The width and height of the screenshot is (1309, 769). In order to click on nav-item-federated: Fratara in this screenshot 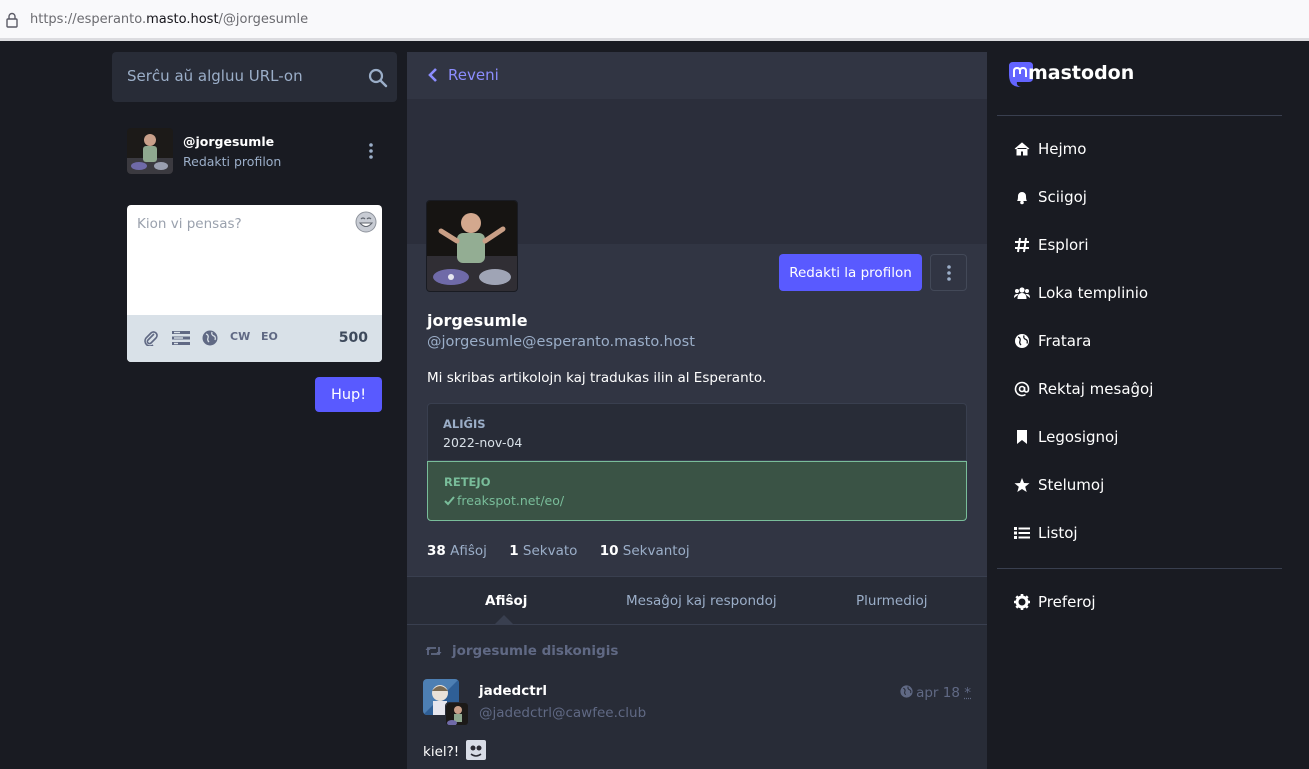, I will do `click(1052, 341)`.